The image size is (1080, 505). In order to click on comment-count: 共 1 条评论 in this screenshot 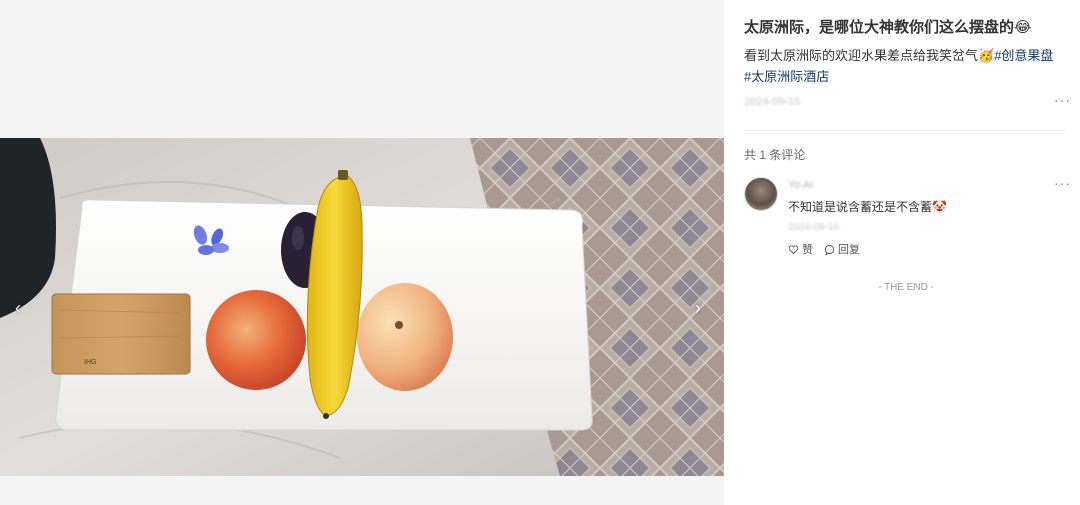, I will do `click(775, 155)`.